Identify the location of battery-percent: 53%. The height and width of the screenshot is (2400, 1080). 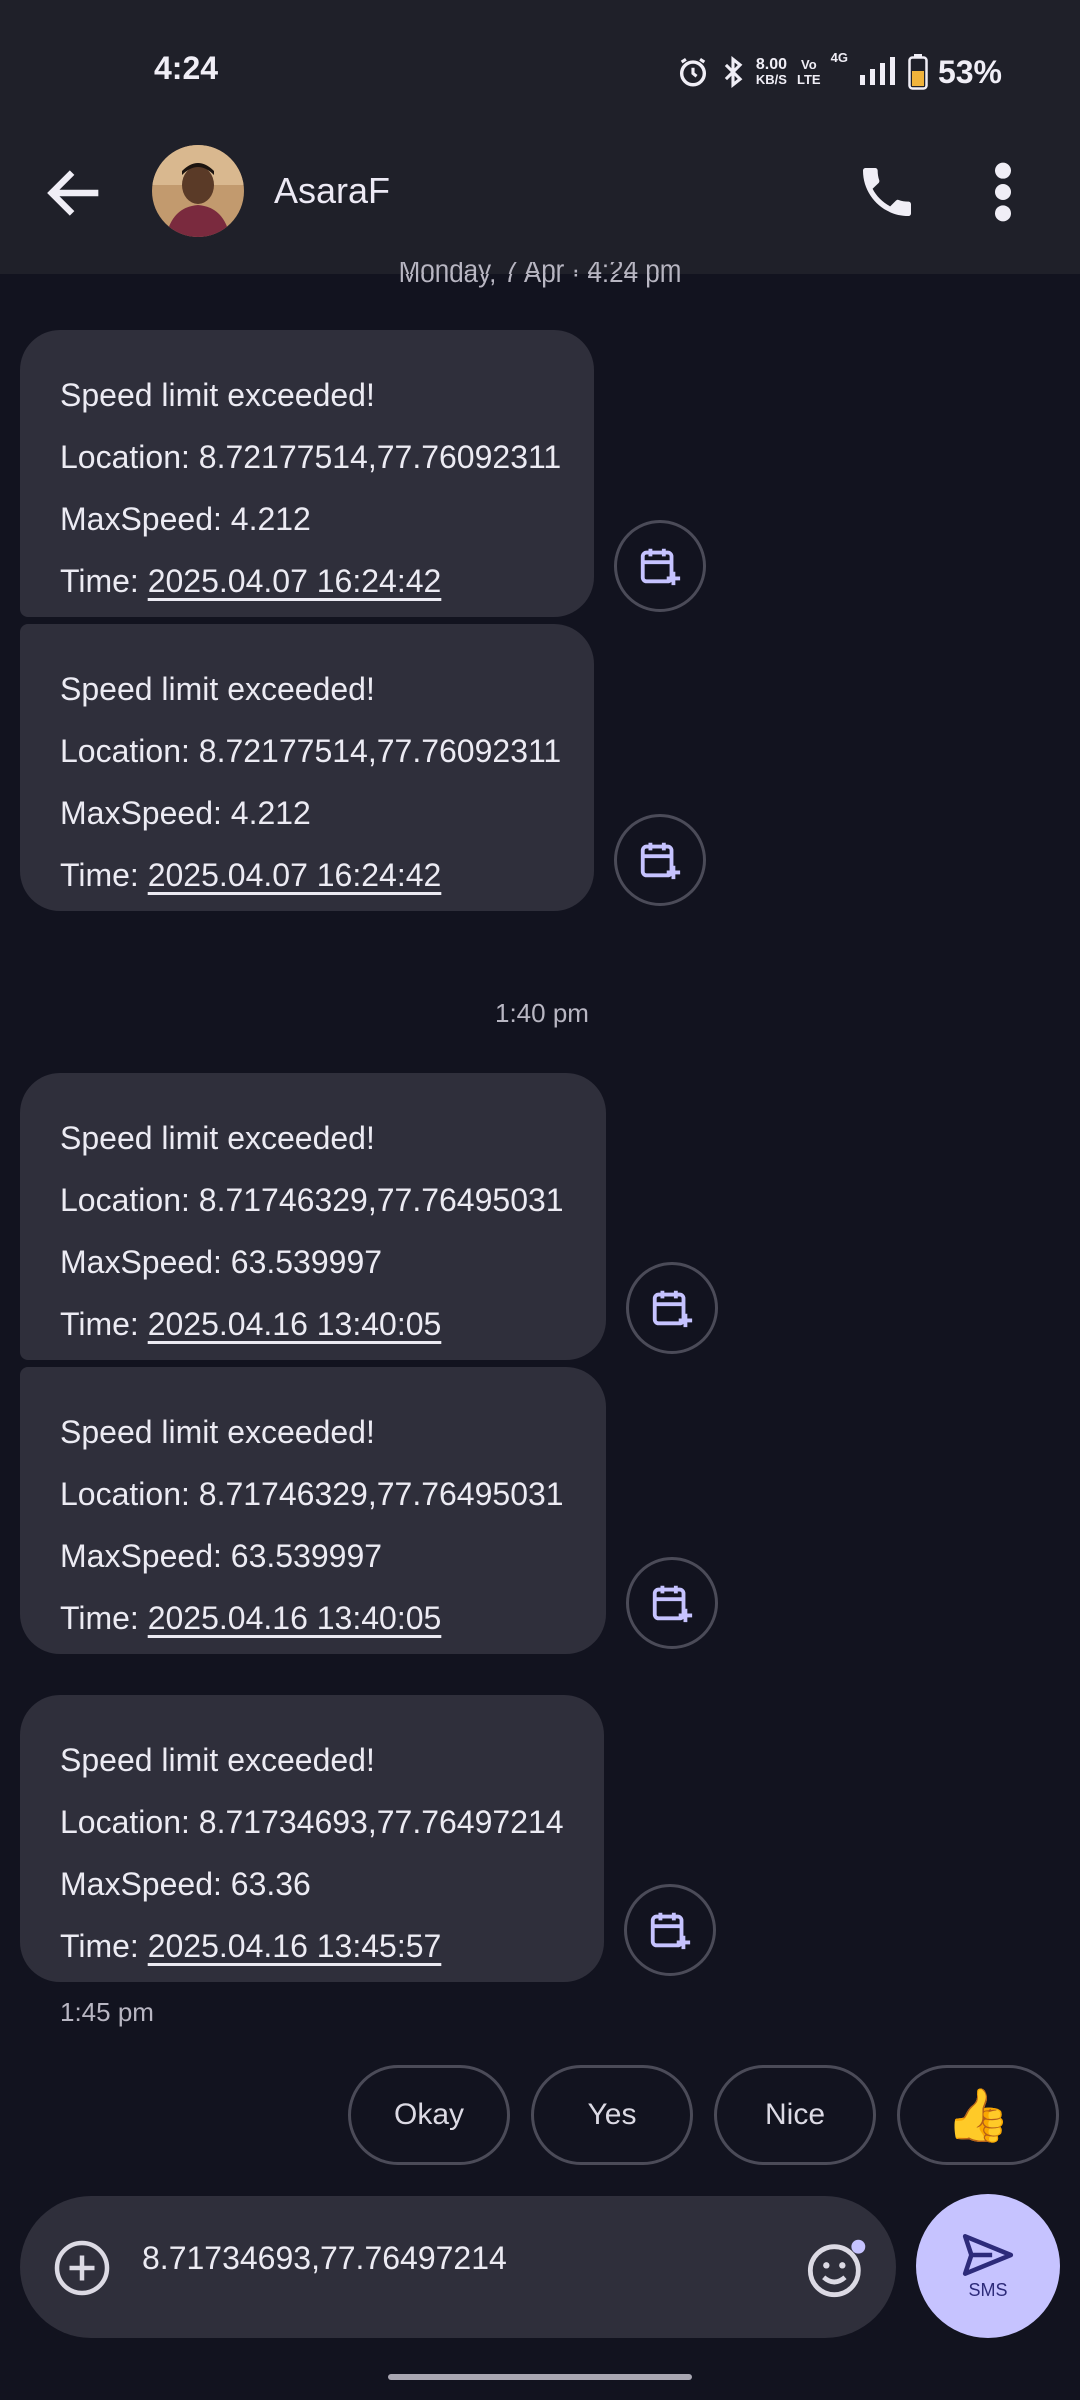
(969, 71).